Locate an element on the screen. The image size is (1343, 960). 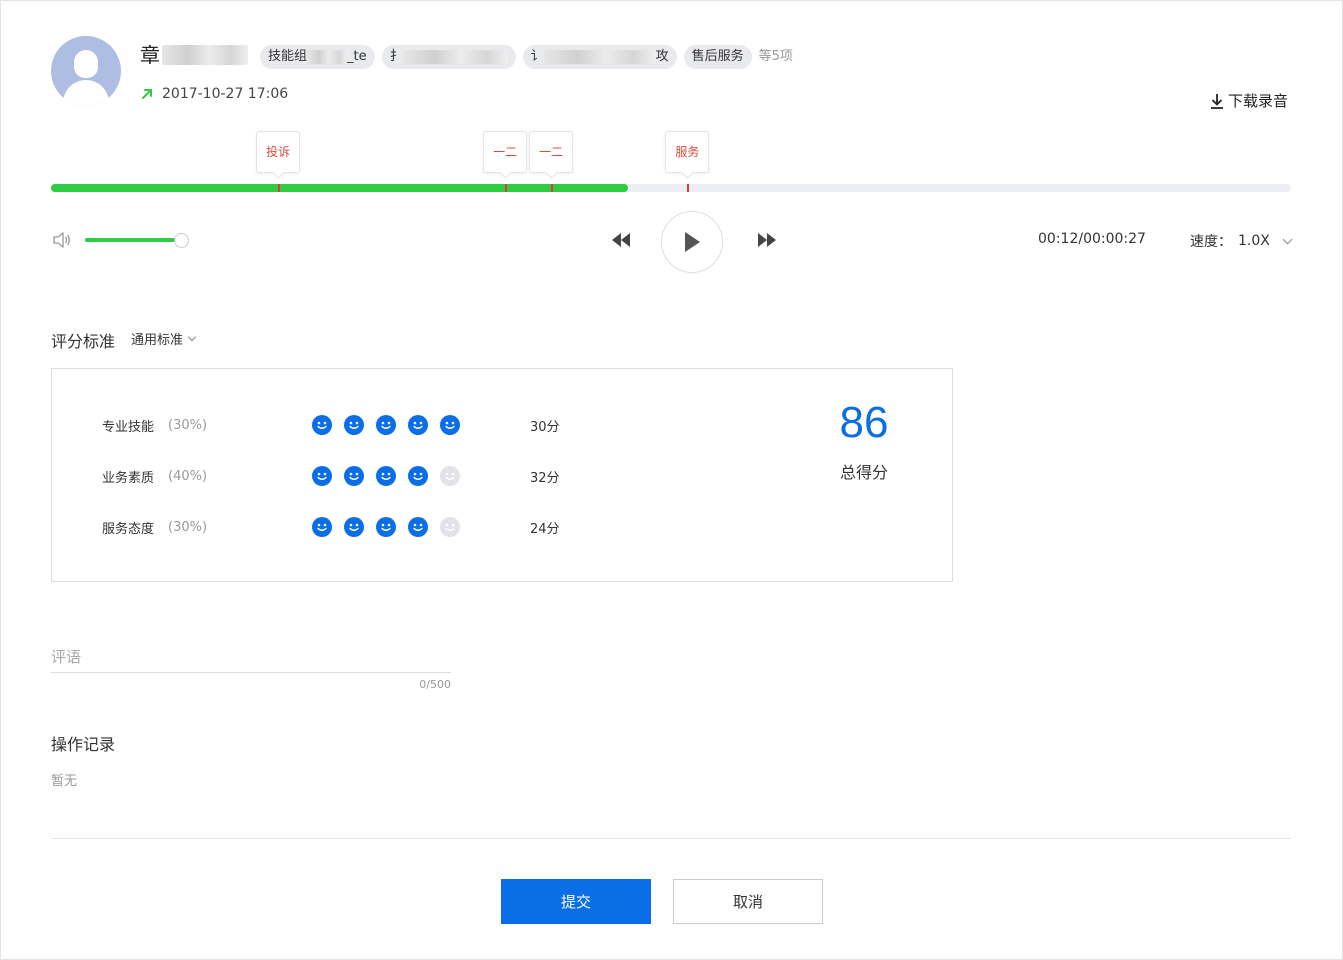
criterion-score: 24分 is located at coordinates (545, 529).